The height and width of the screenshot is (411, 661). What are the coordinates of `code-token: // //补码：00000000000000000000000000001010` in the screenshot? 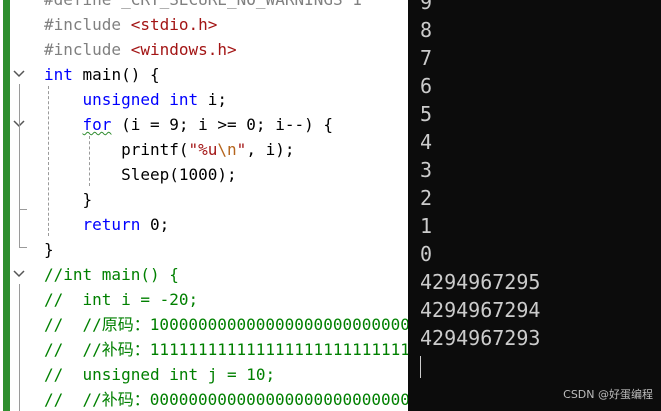 It's located at (226, 399).